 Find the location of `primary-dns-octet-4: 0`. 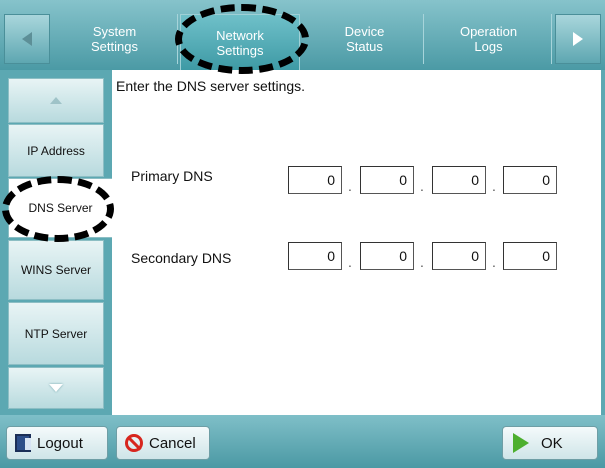

primary-dns-octet-4: 0 is located at coordinates (530, 180).